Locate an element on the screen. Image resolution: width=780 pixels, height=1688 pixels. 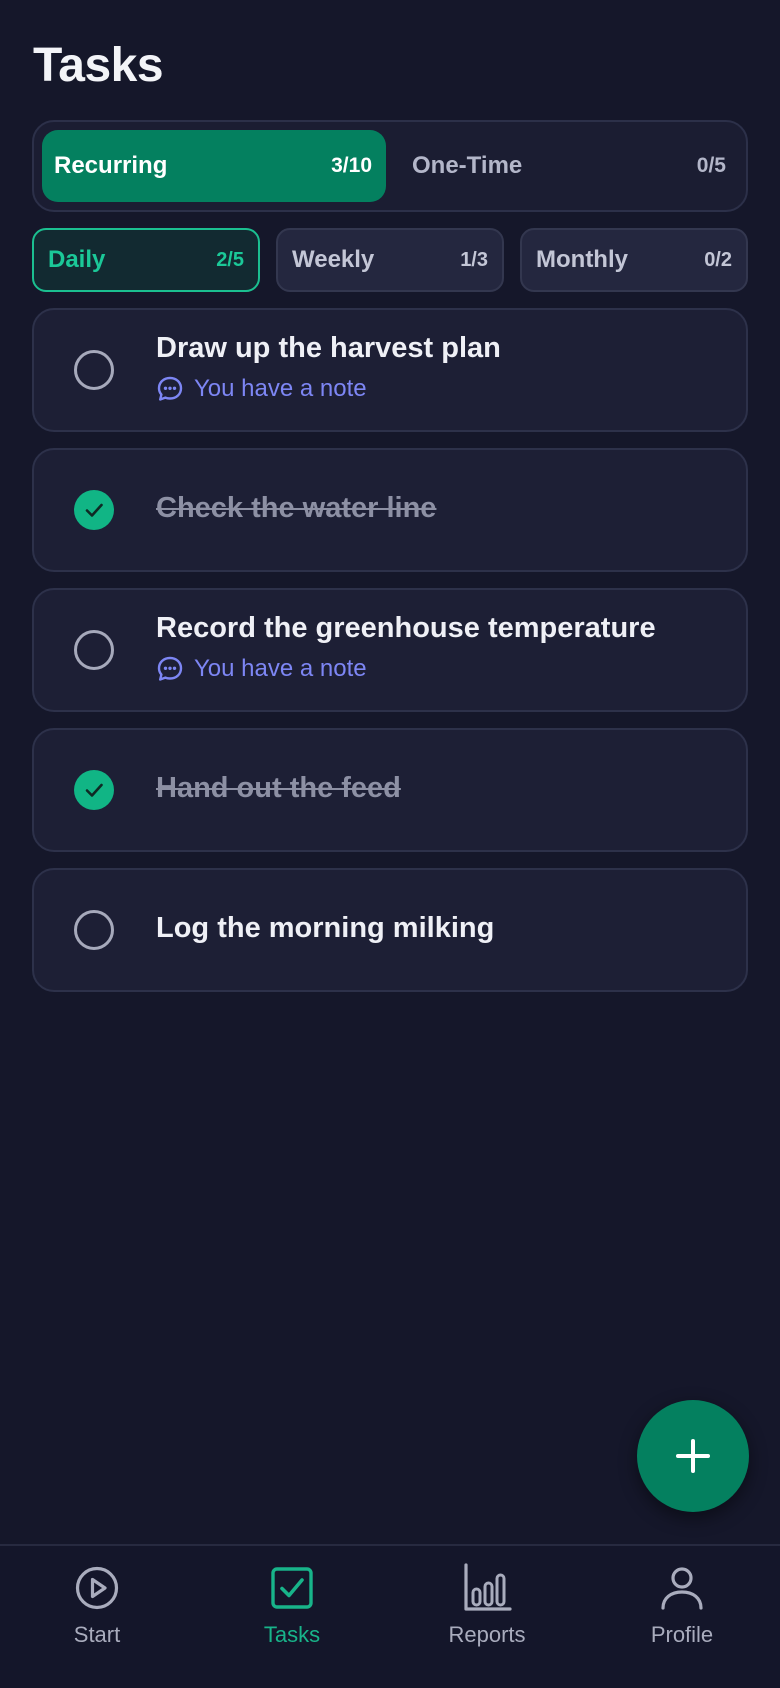
task-card: Log the morning milking is located at coordinates (390, 930).